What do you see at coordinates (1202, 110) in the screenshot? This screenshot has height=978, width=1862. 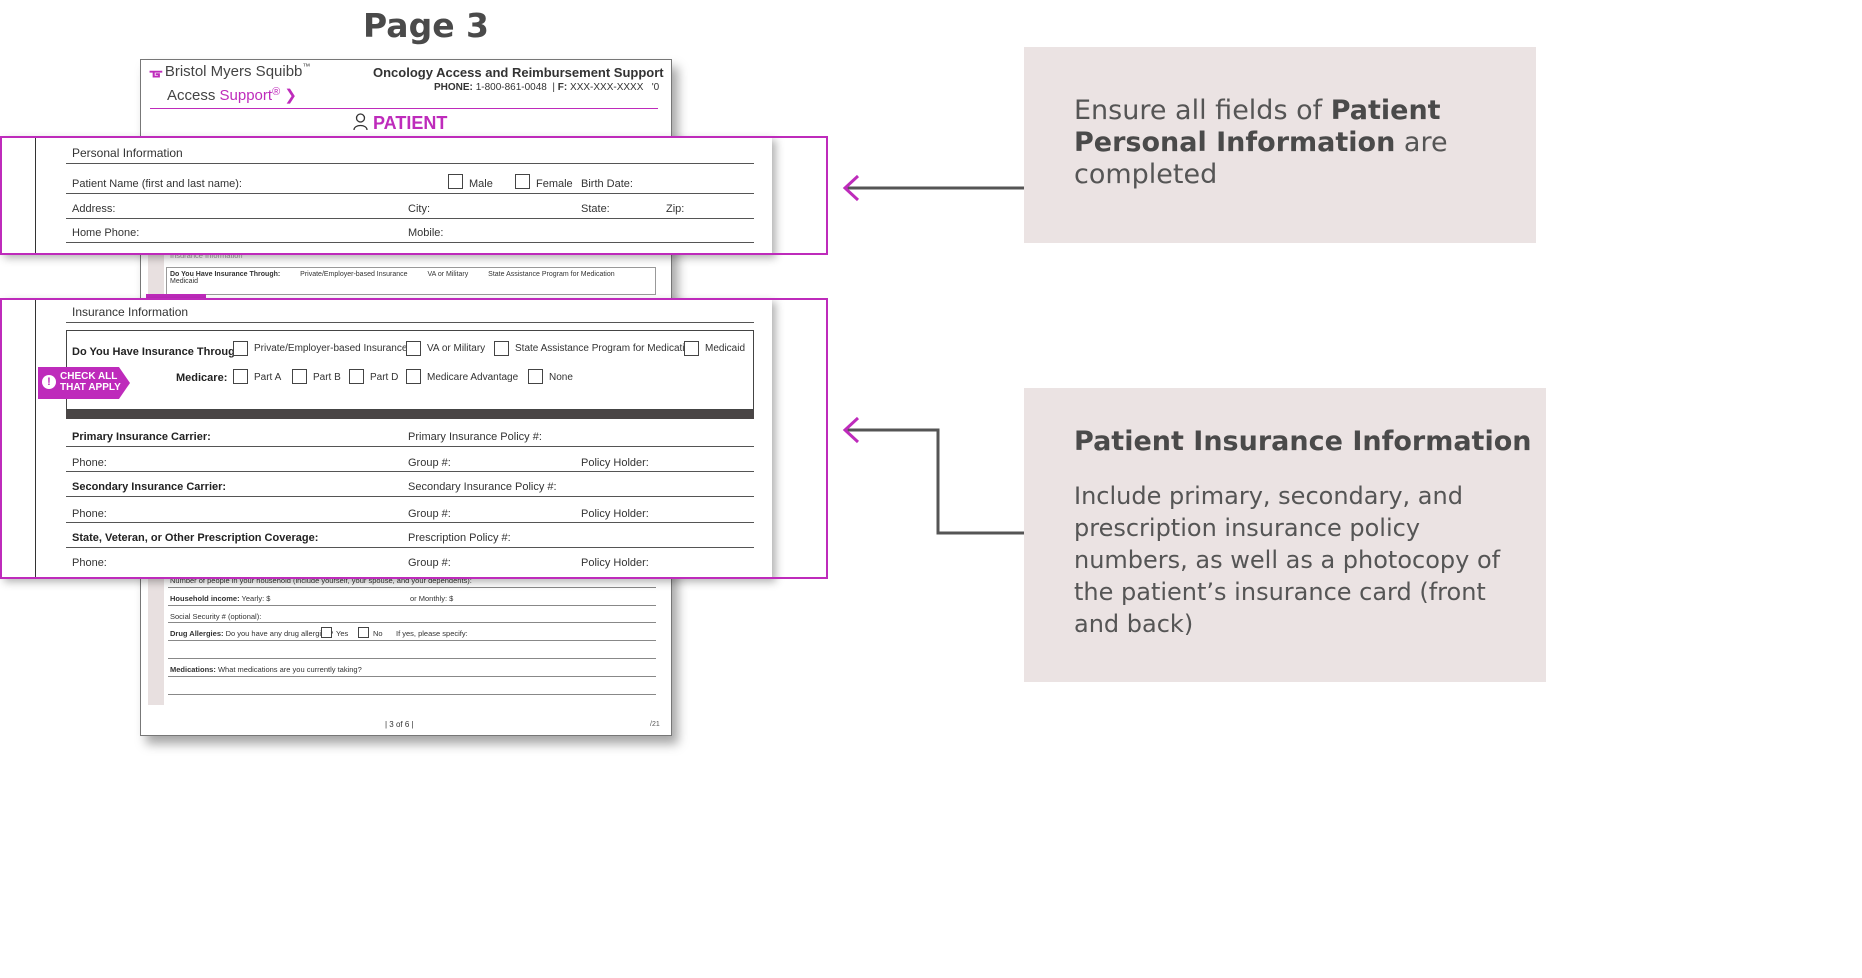 I see `callout-text-pre: Ensure all fields of` at bounding box center [1202, 110].